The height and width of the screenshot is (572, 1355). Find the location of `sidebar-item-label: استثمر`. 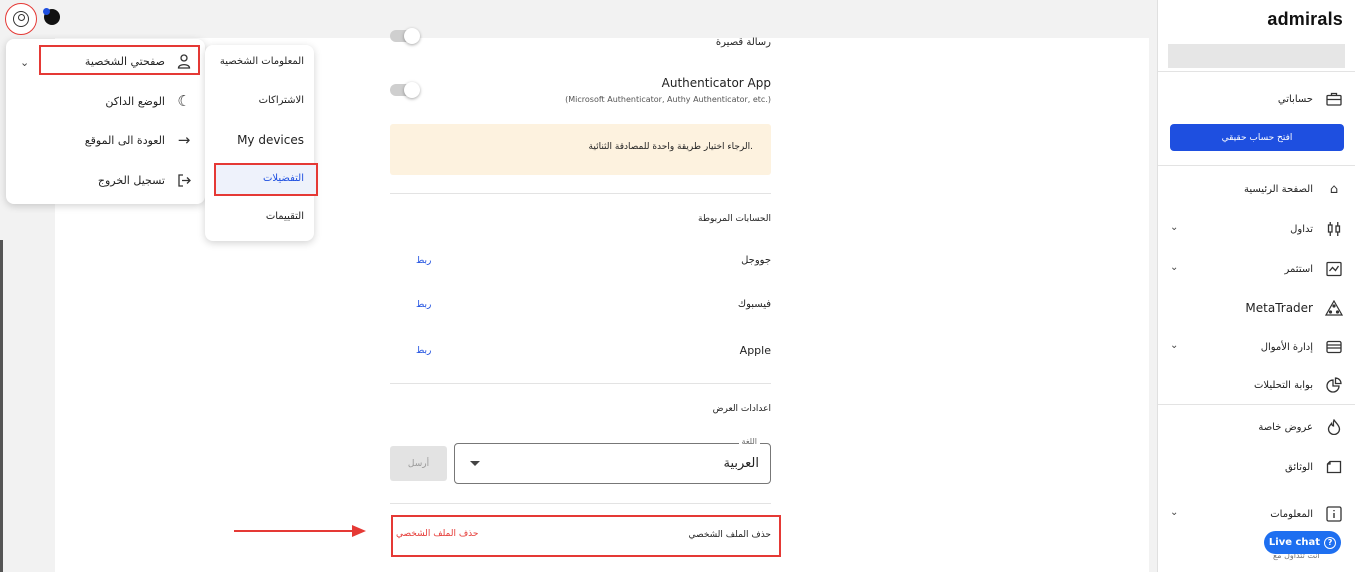

sidebar-item-label: استثمر is located at coordinates (1299, 269).